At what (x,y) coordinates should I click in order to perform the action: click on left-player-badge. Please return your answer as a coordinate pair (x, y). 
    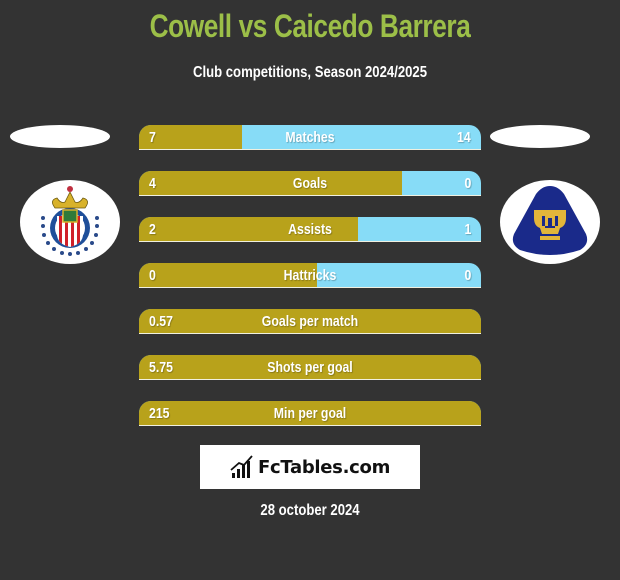
    Looking at the image, I should click on (60, 136).